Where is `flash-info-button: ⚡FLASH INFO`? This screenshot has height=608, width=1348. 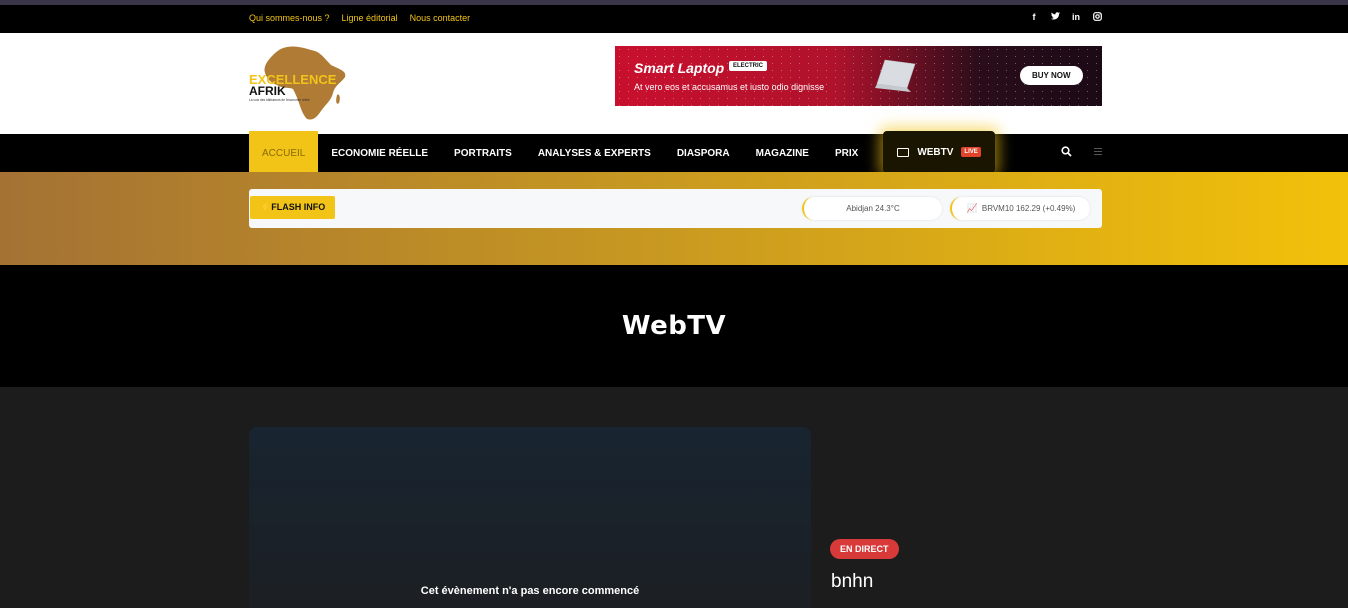 flash-info-button: ⚡FLASH INFO is located at coordinates (293, 207).